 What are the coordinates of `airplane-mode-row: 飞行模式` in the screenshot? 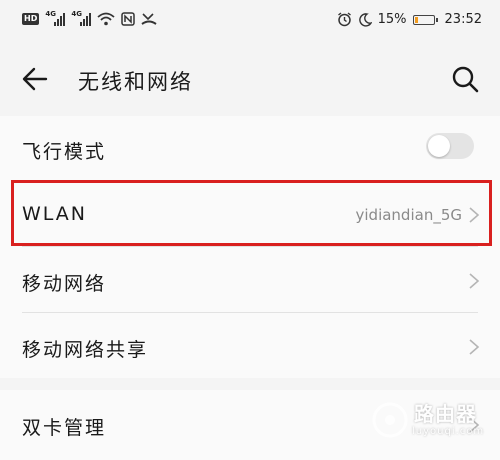 It's located at (250, 149).